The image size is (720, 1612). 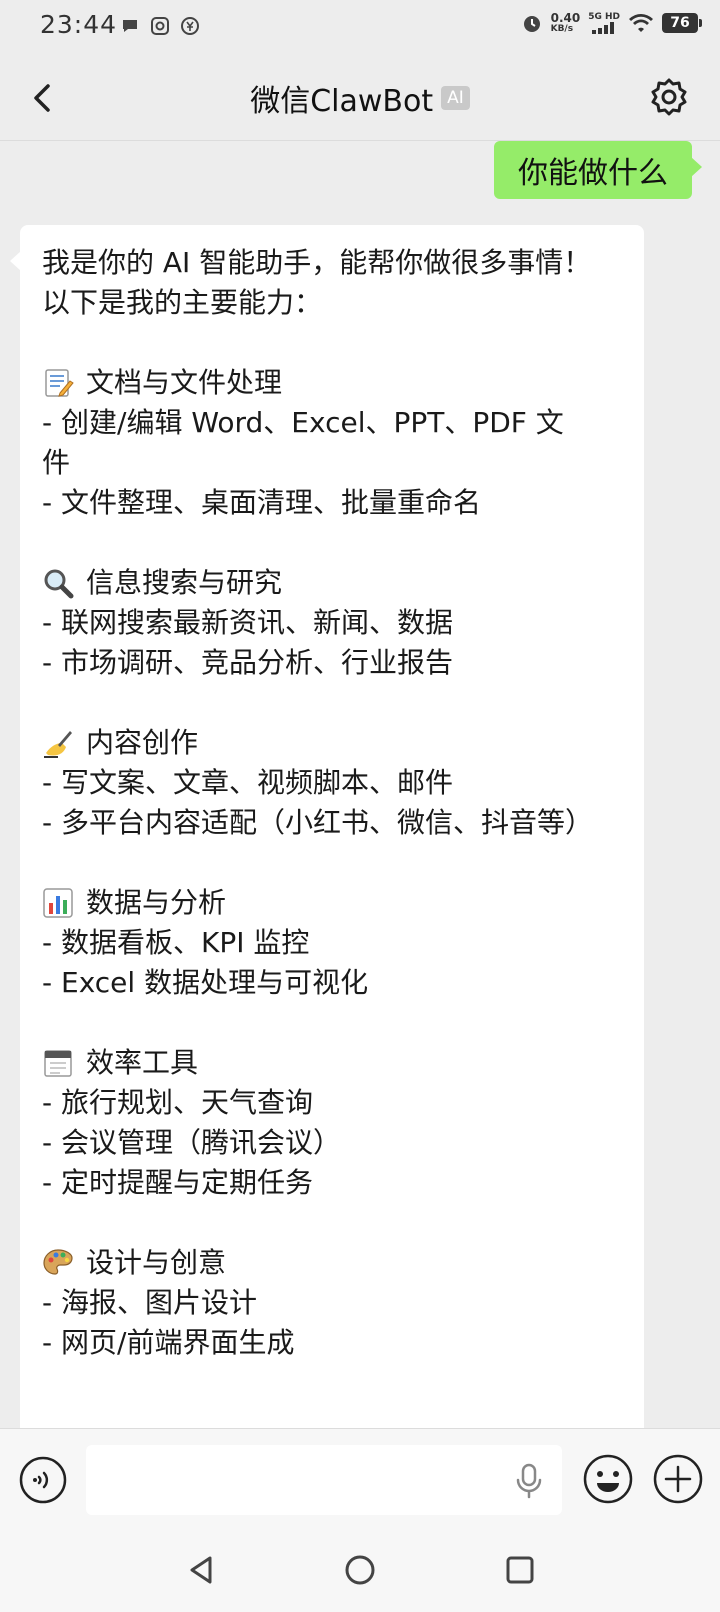 What do you see at coordinates (598, 170) in the screenshot?
I see `user-message-bubble: 你能做什么` at bounding box center [598, 170].